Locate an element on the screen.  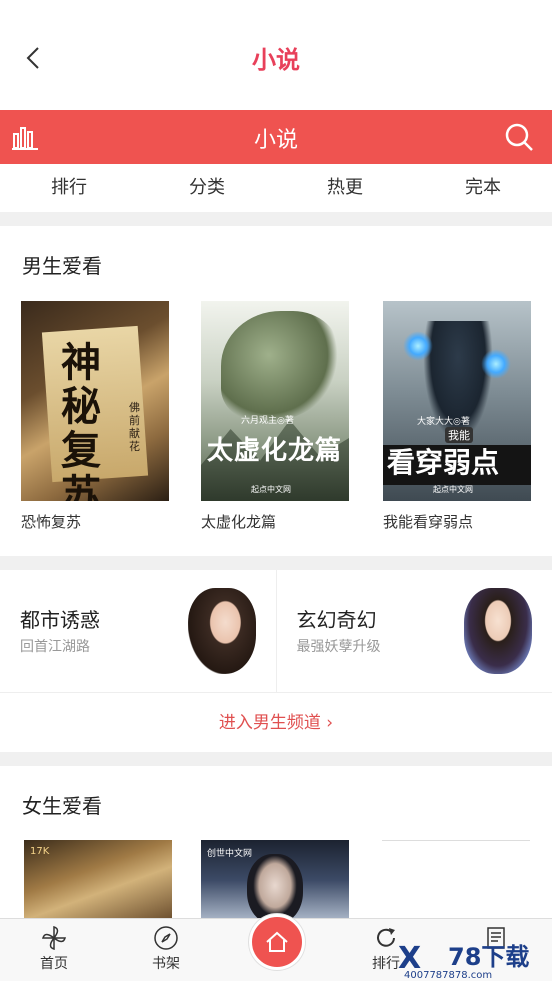
cover-title: 太虚化龙篇 is located at coordinates (275, 451).